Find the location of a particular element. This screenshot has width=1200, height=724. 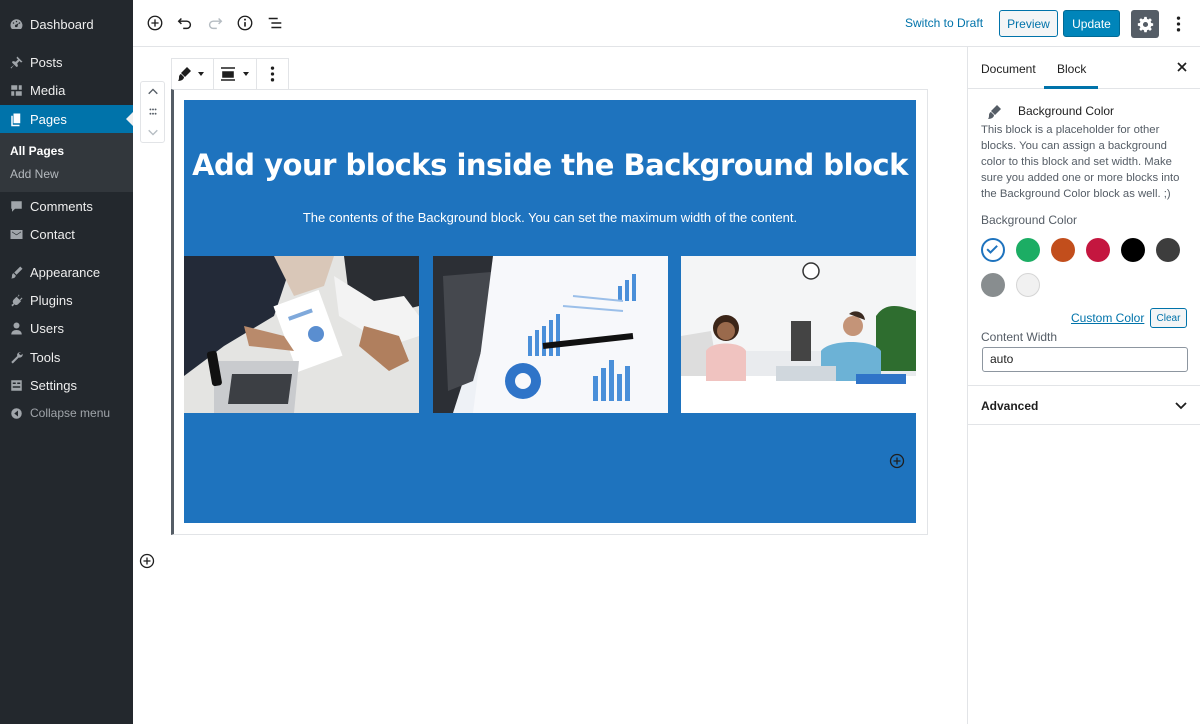

move-up-button is located at coordinates (152, 92).